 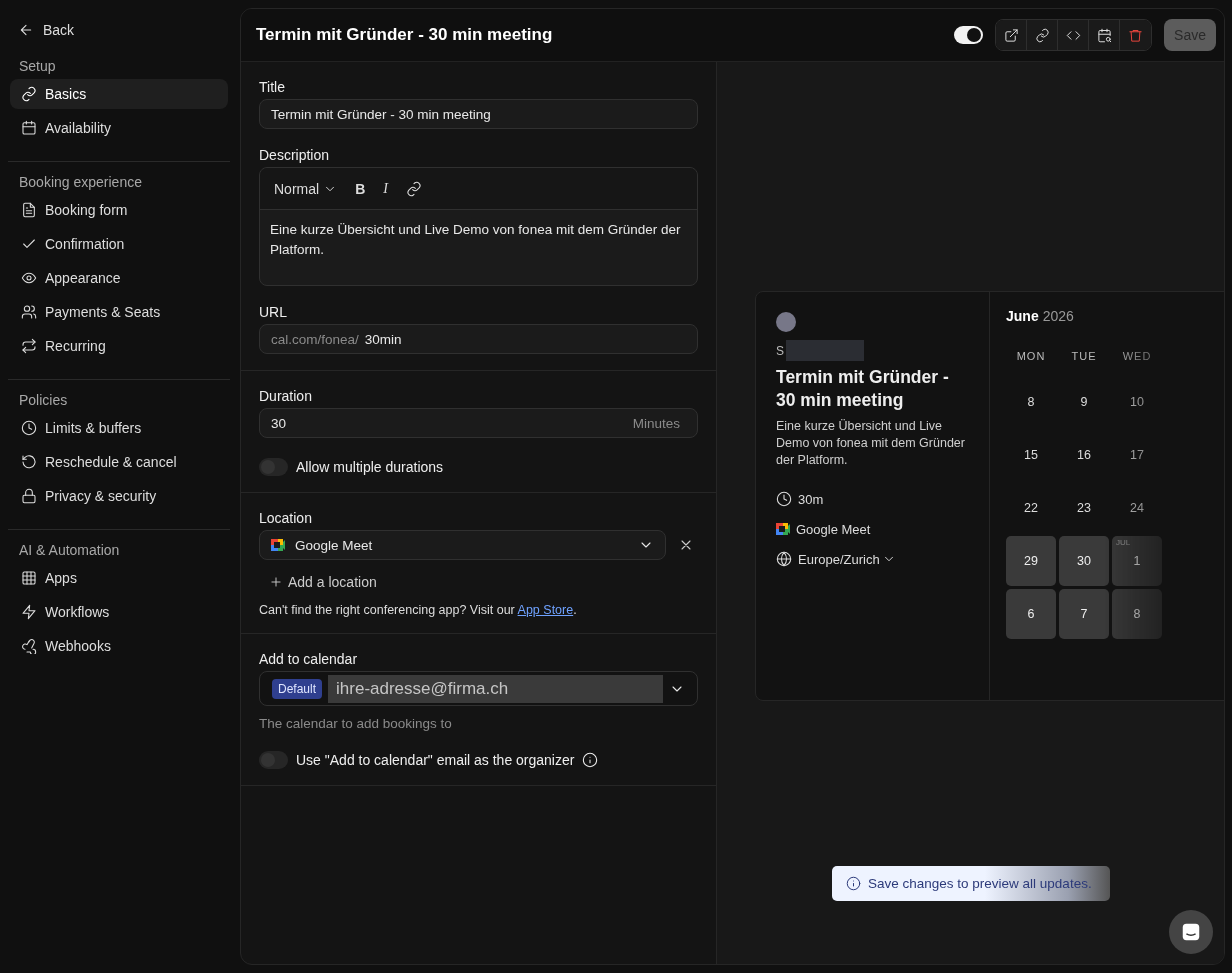 I want to click on calendar-day: 15, so click(x=1031, y=455).